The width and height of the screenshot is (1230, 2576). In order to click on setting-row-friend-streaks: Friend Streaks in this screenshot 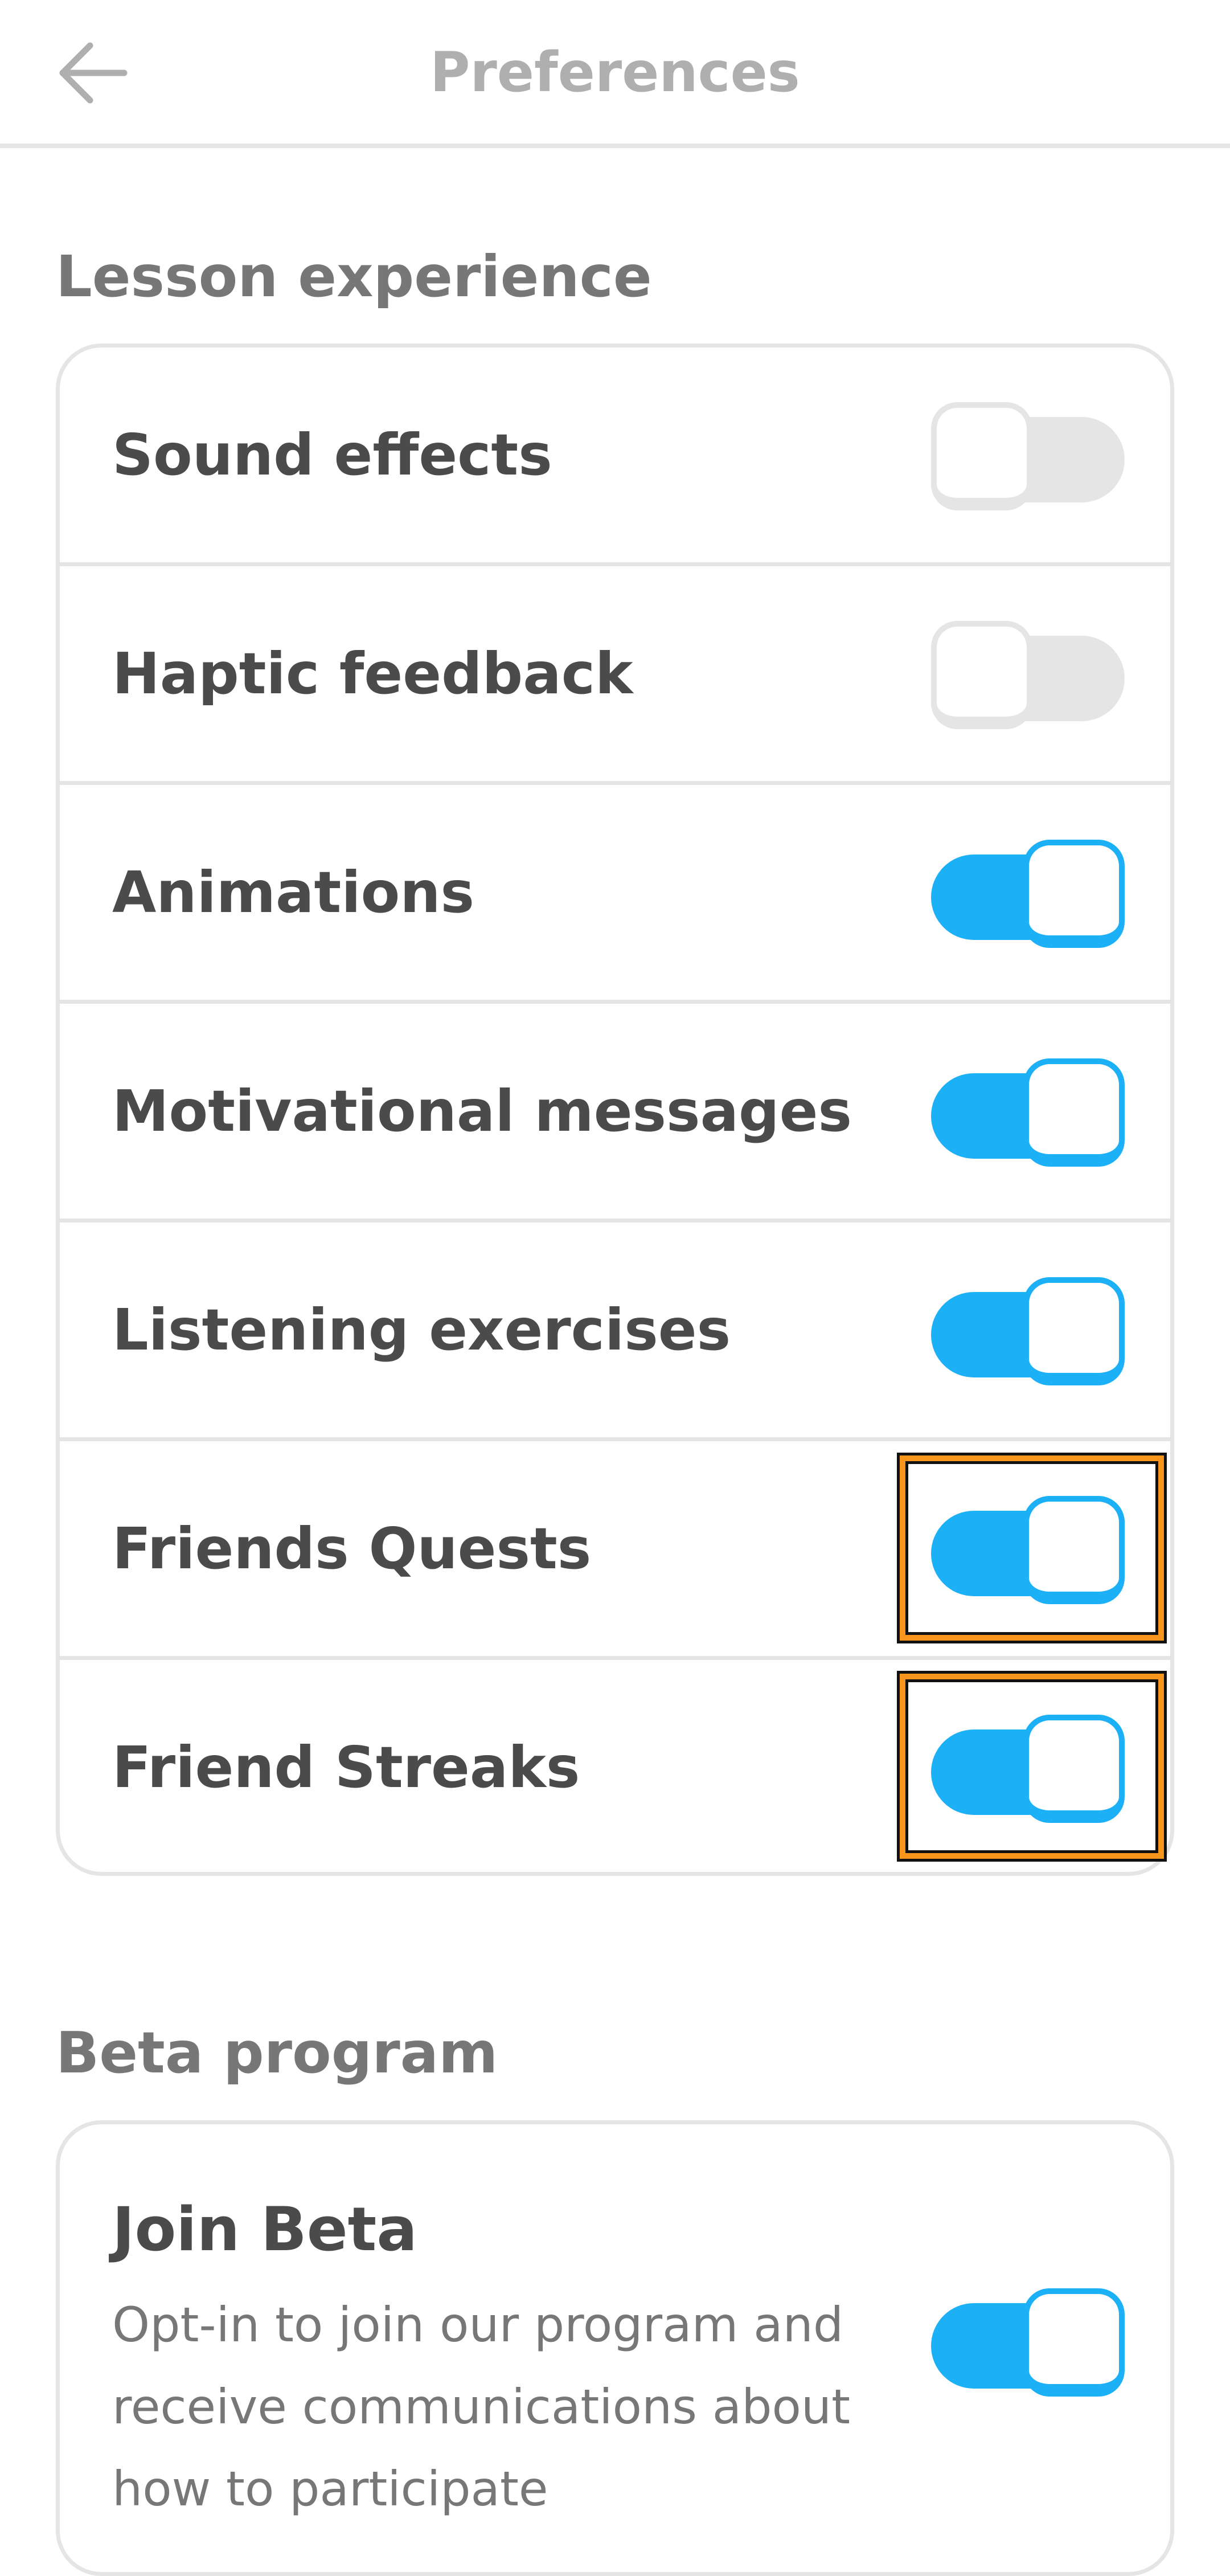, I will do `click(615, 1766)`.